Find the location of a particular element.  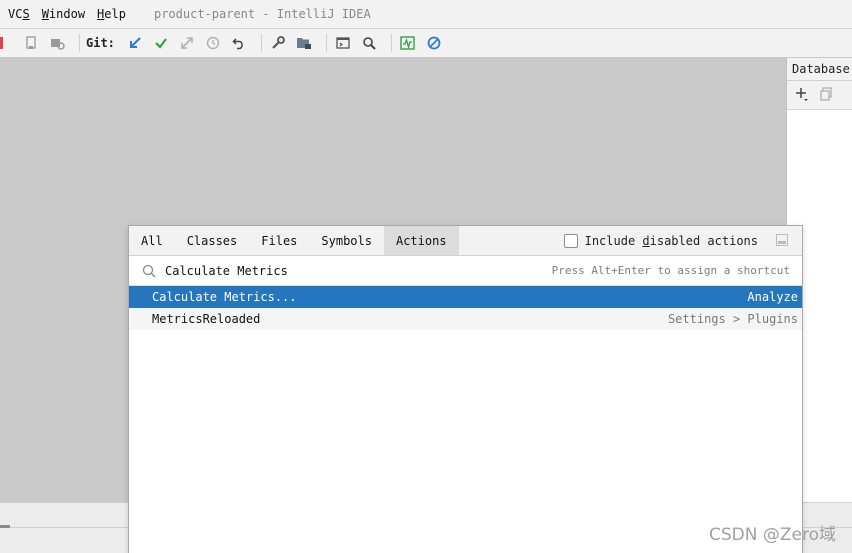

monitor-icon is located at coordinates (408, 43).